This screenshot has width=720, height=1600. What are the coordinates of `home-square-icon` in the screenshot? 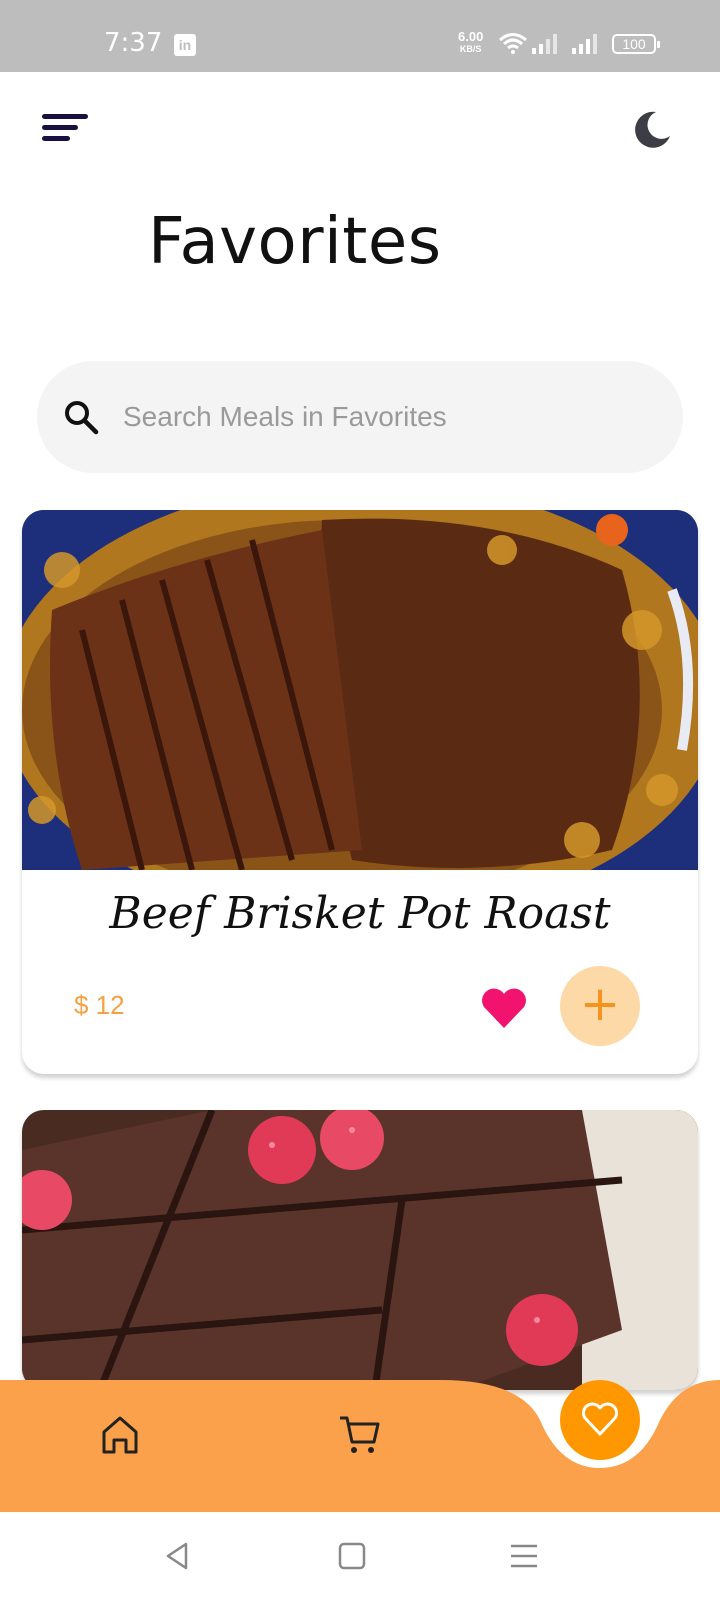 It's located at (352, 1556).